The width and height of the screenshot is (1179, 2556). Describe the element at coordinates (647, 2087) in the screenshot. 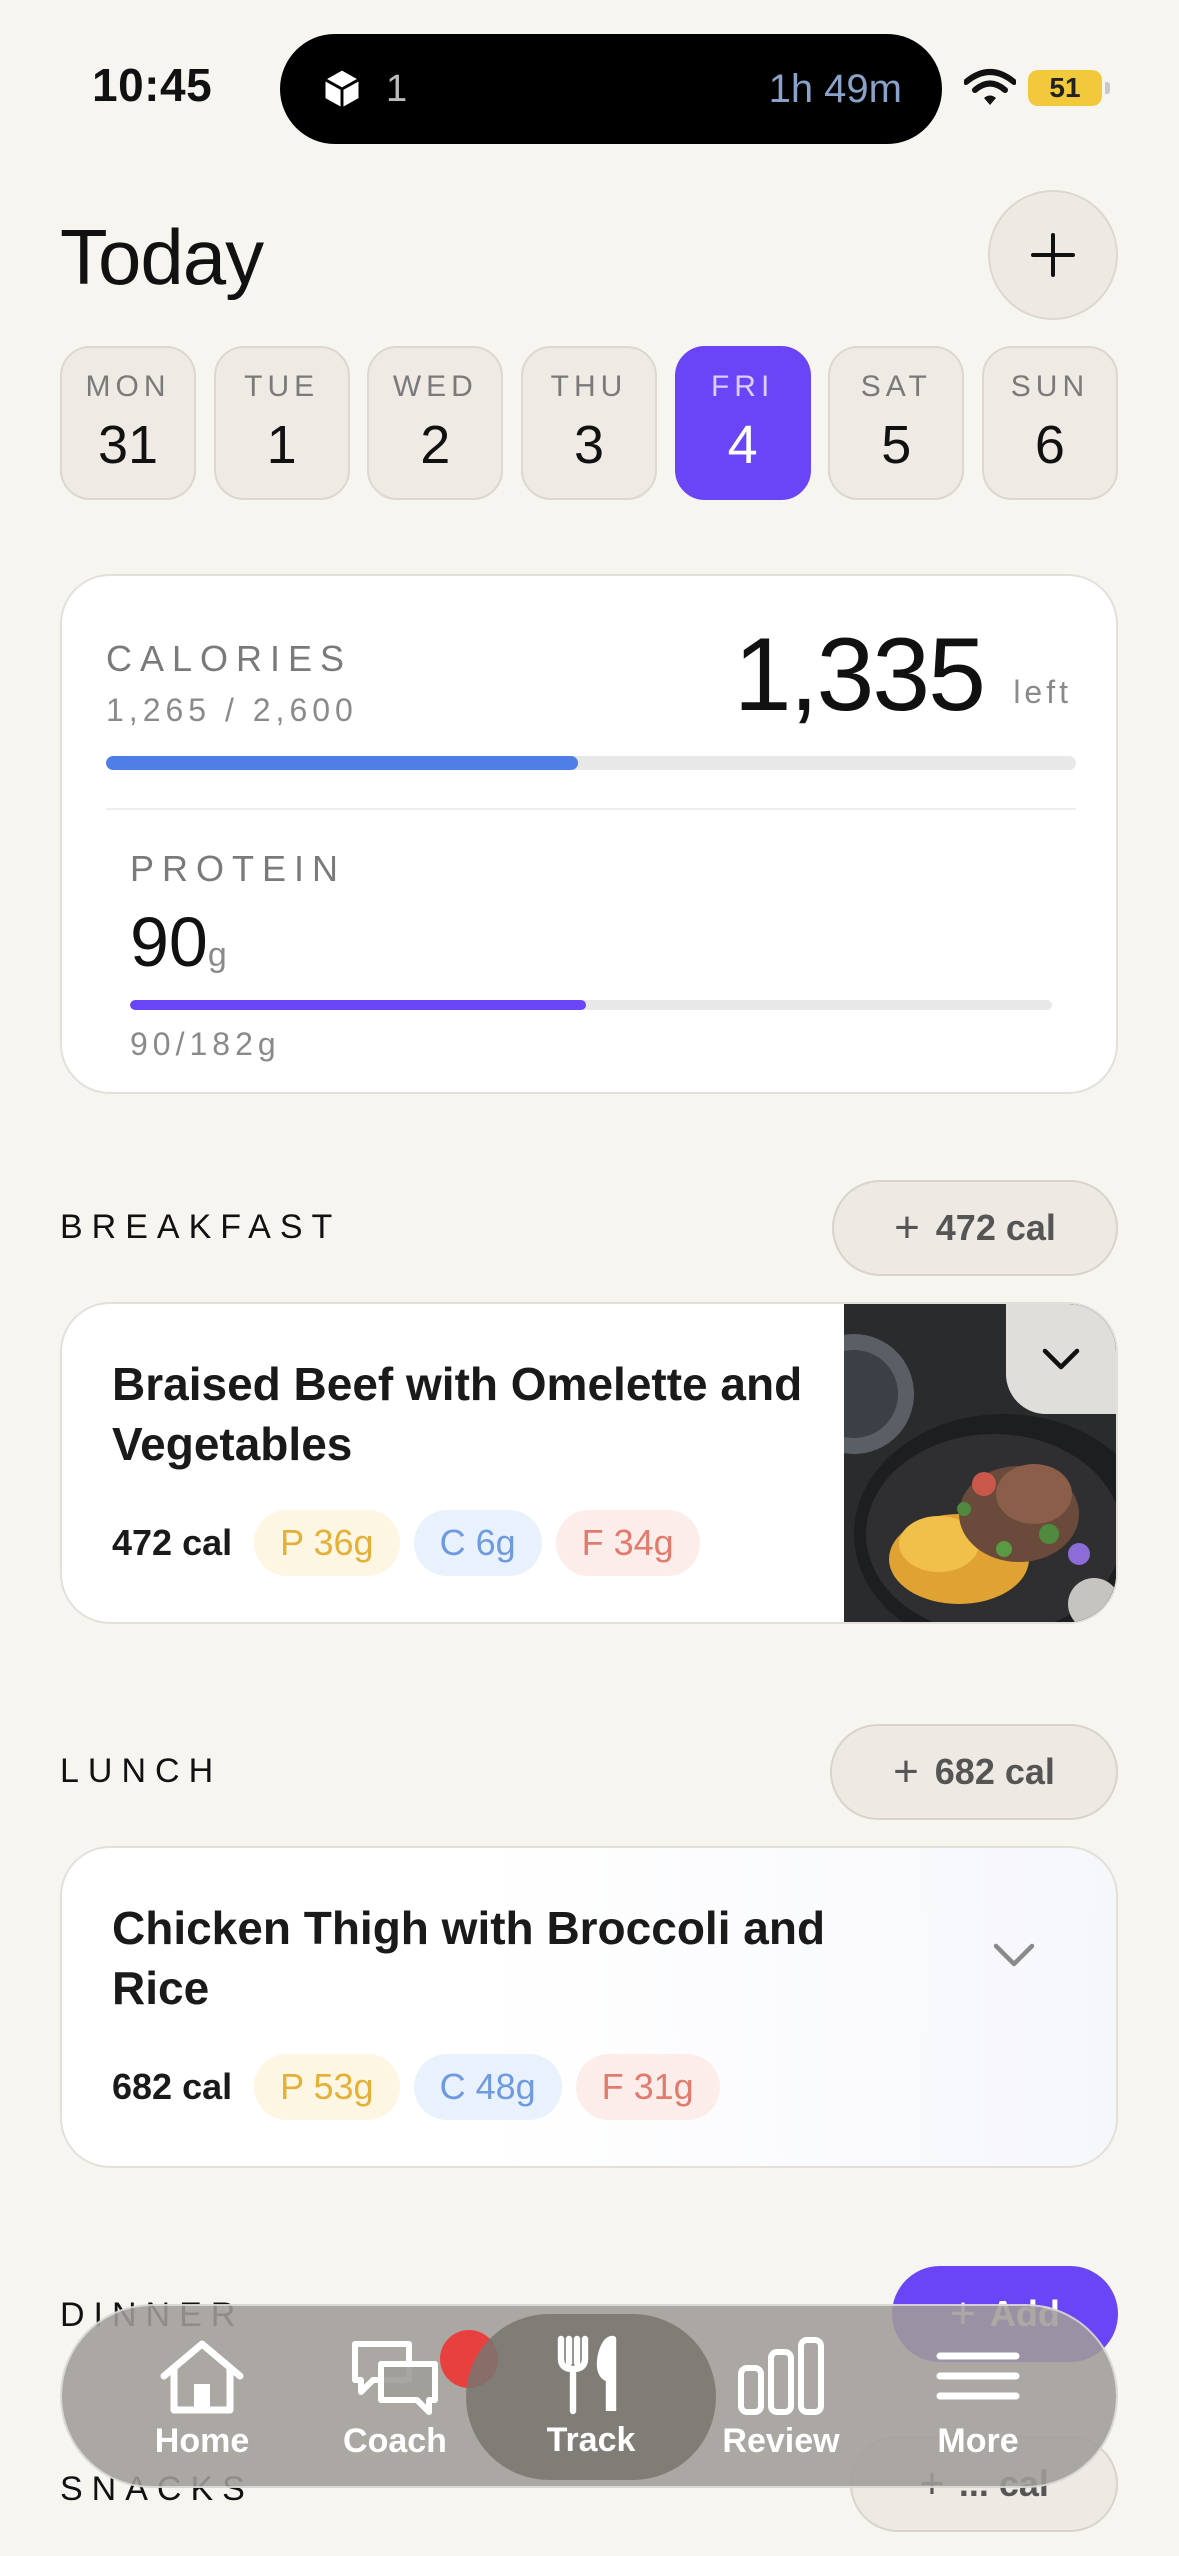

I see `fat-chip: F 31g` at that location.